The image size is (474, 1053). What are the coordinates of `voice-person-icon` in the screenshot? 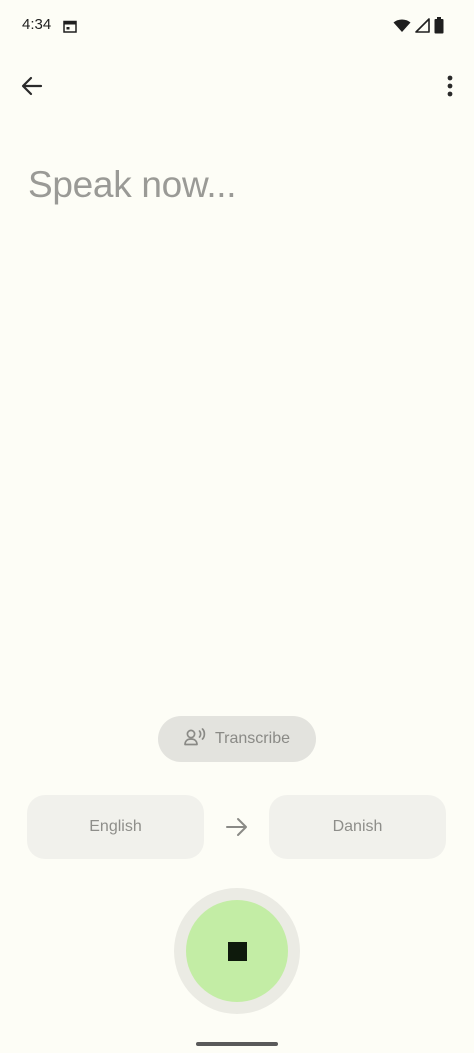 It's located at (195, 739).